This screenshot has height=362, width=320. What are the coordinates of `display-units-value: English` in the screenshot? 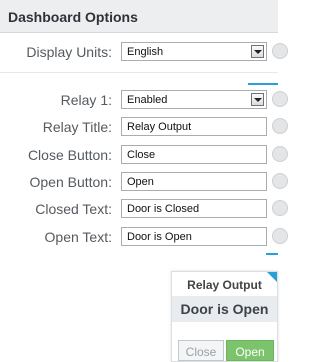 It's located at (145, 52).